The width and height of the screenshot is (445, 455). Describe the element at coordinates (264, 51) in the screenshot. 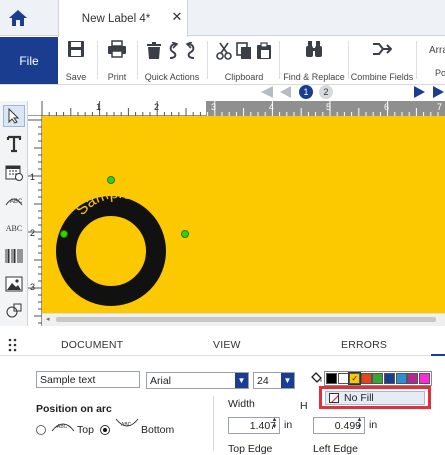

I see `paste-icon` at that location.